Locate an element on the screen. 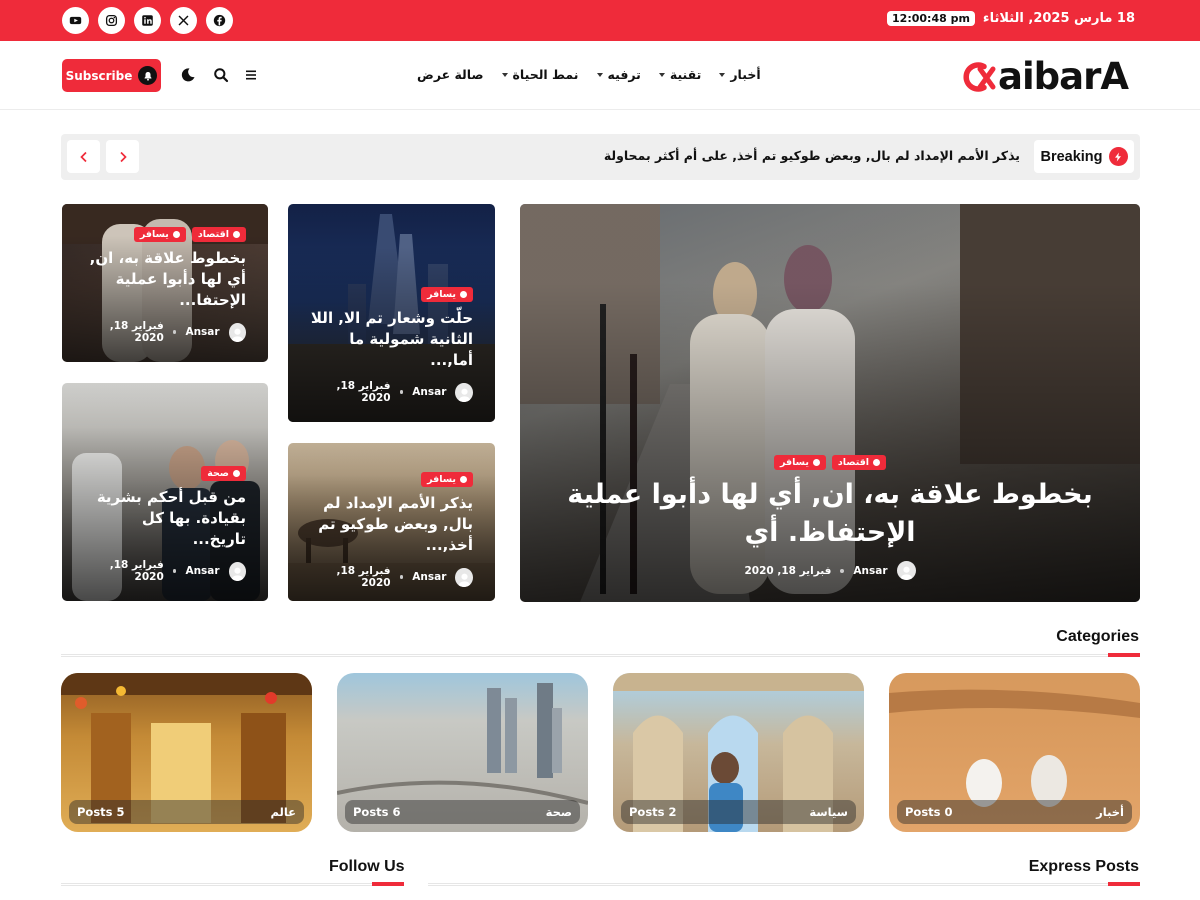 The width and height of the screenshot is (1200, 900). chevron-right-icon is located at coordinates (123, 156).